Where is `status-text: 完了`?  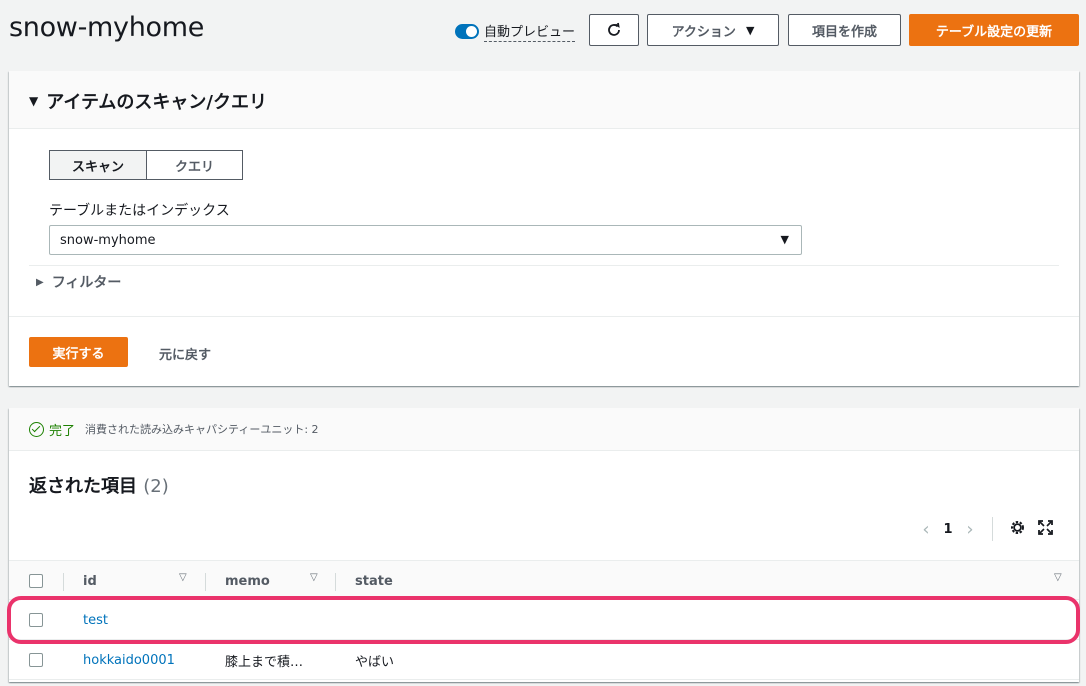
status-text: 完了 is located at coordinates (62, 431).